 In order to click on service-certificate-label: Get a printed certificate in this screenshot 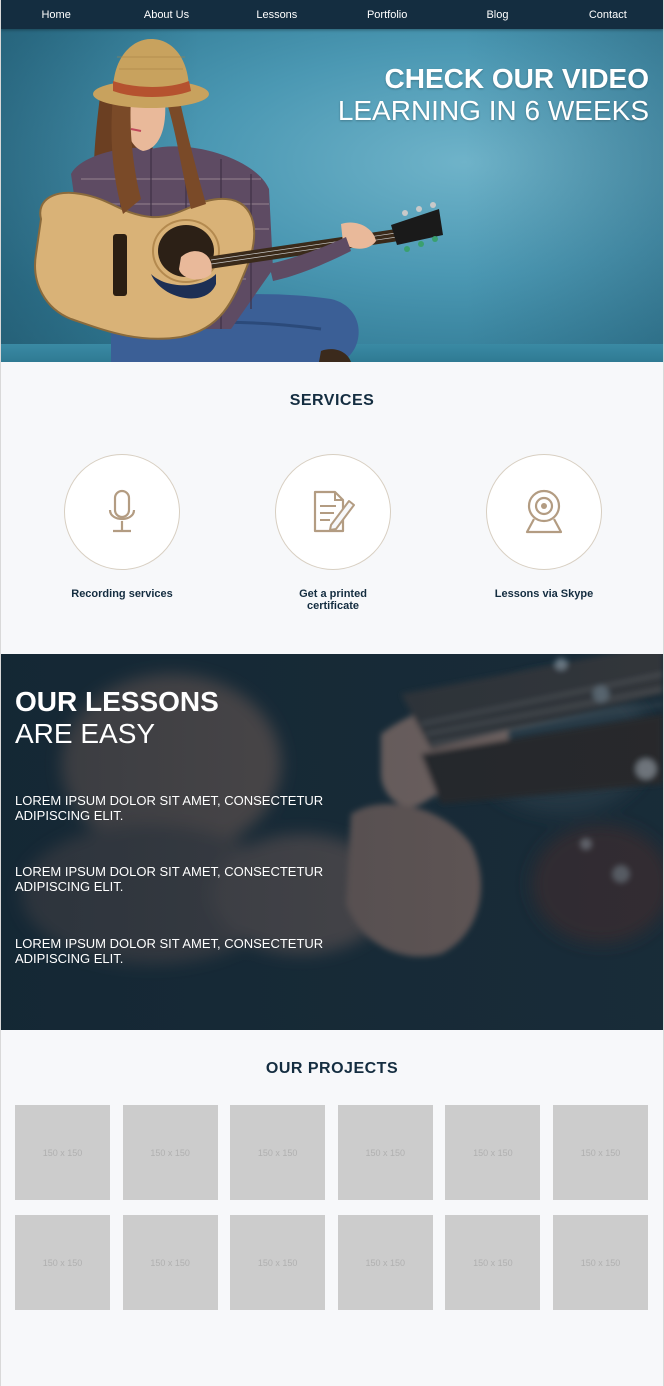, I will do `click(333, 600)`.